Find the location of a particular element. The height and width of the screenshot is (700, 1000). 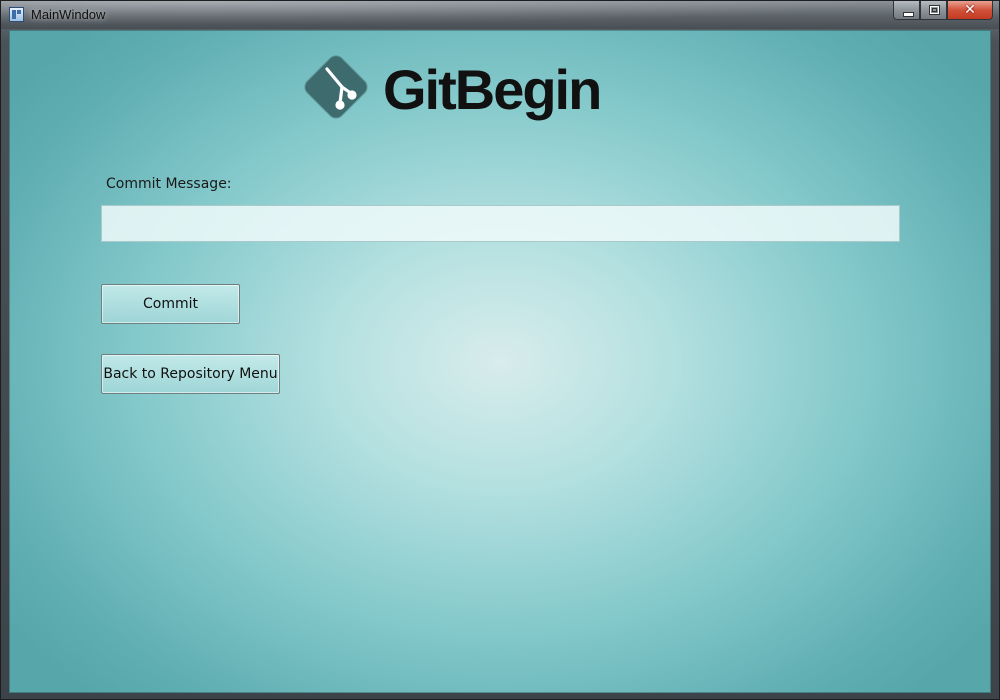

back-to-repository-menu-button: Back to Repository Menu is located at coordinates (190, 374).